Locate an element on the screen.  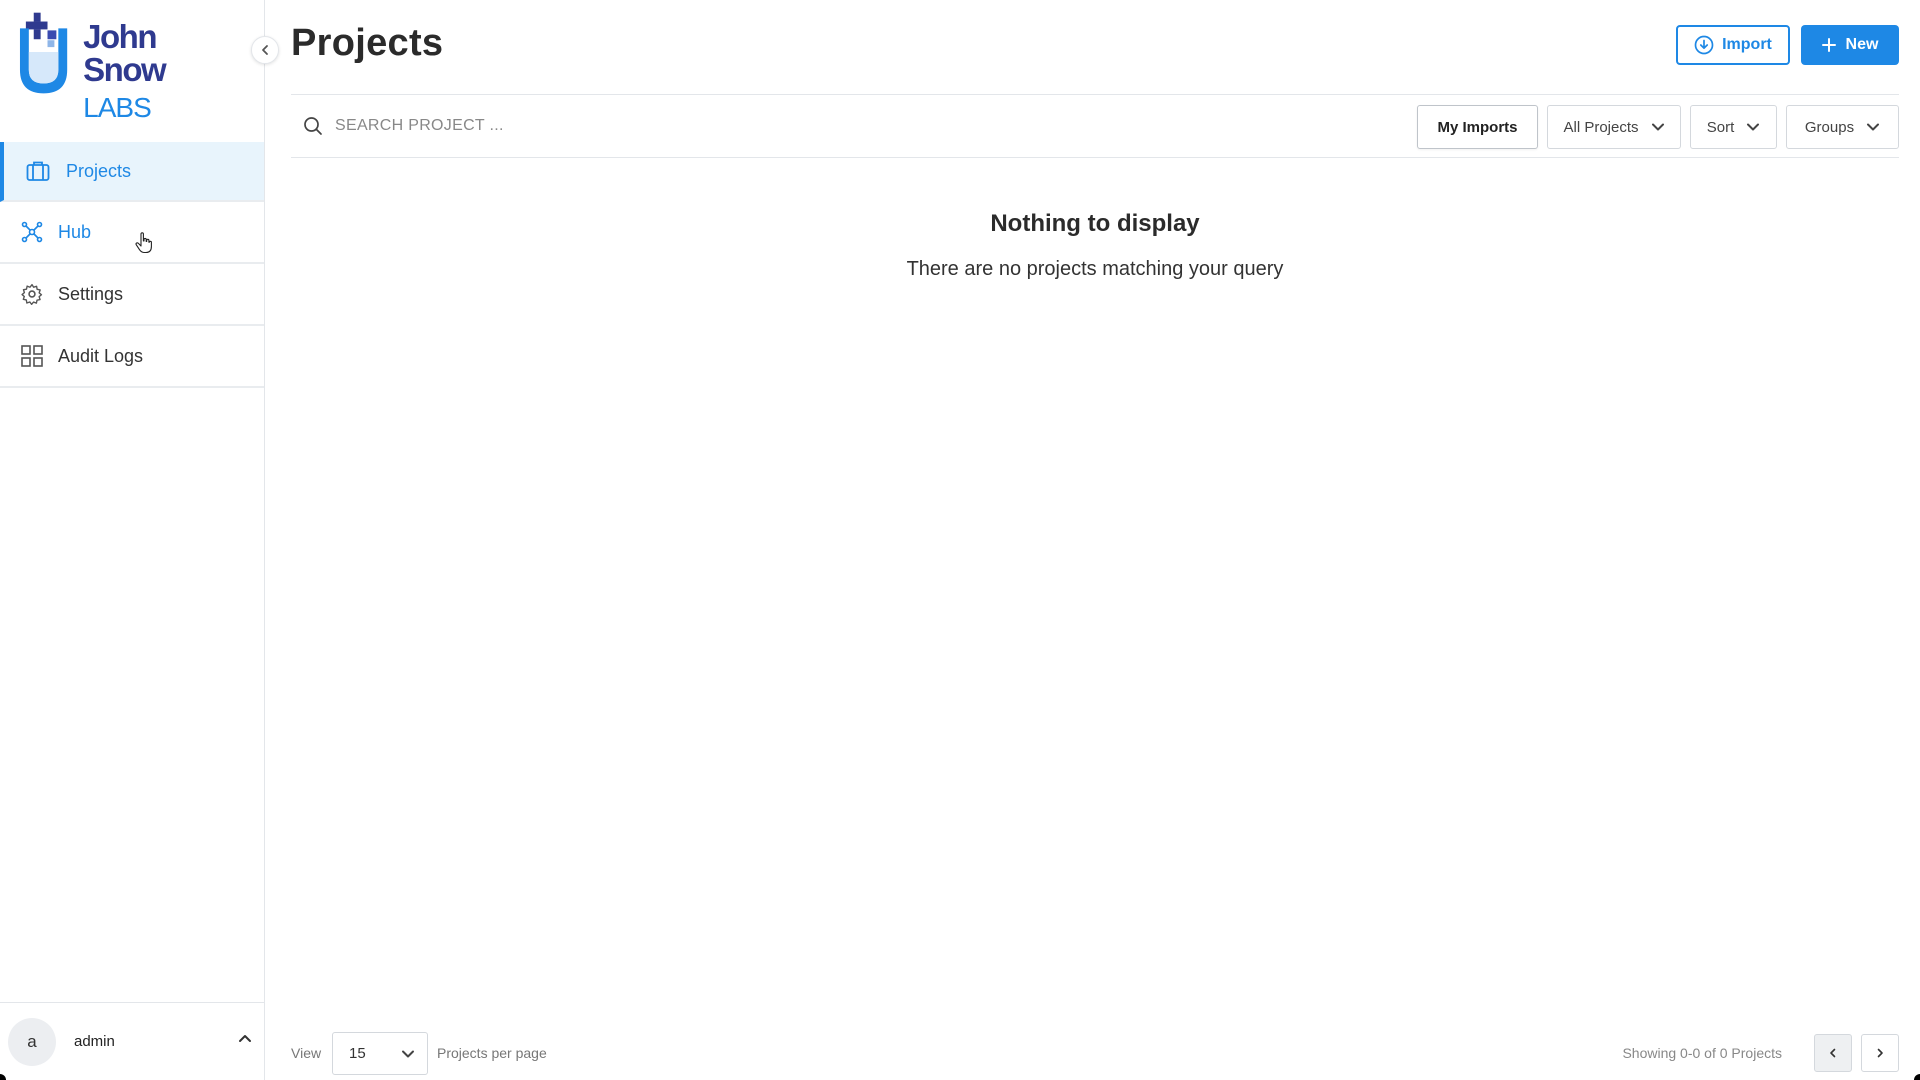
sidebar-item-label: Projects is located at coordinates (99, 170).